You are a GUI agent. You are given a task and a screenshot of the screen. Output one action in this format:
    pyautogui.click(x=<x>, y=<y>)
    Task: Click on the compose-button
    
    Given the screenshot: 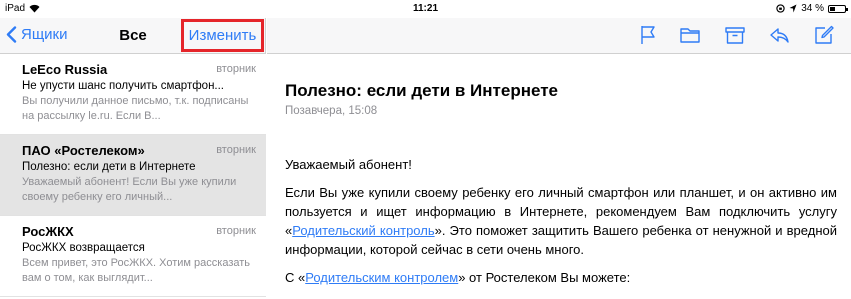 What is the action you would take?
    pyautogui.click(x=824, y=35)
    